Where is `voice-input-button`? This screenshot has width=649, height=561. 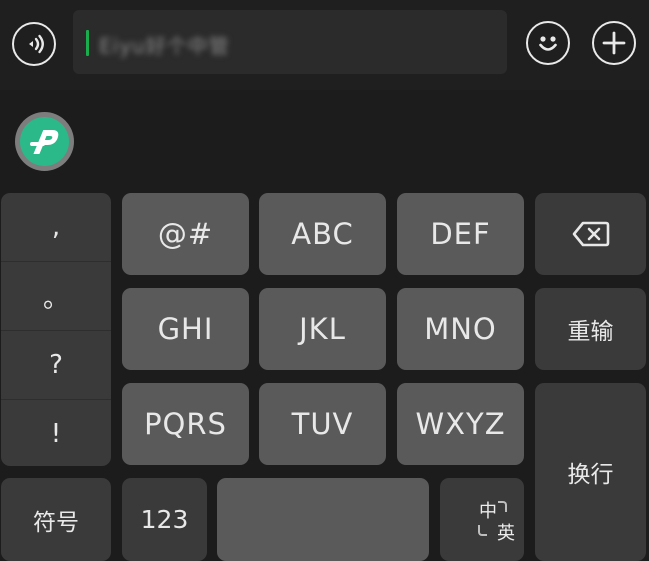 voice-input-button is located at coordinates (34, 44).